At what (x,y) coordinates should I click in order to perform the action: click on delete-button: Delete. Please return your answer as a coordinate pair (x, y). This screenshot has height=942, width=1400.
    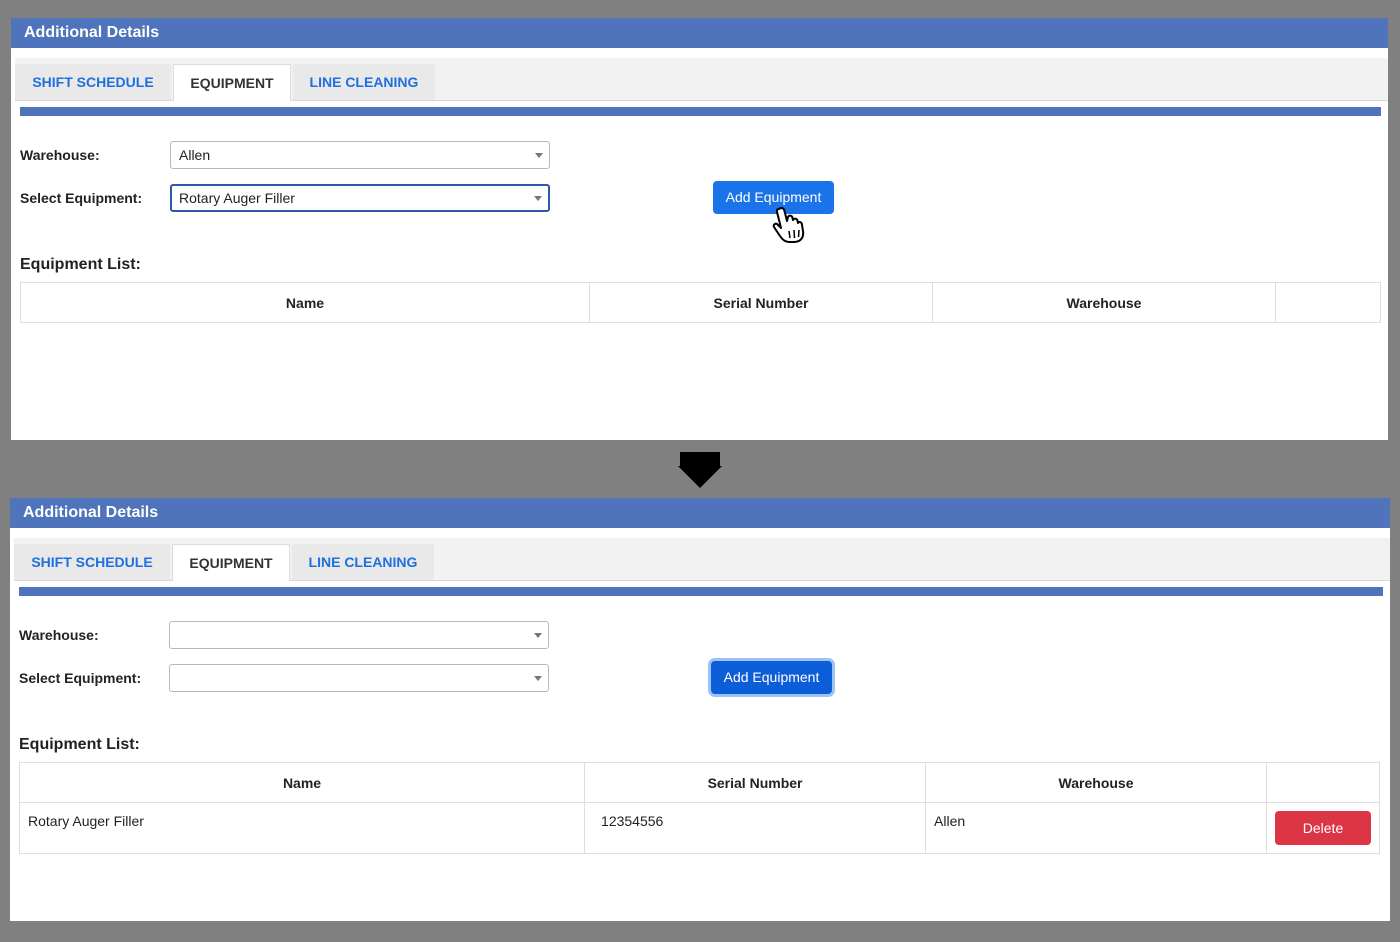
    Looking at the image, I should click on (1323, 828).